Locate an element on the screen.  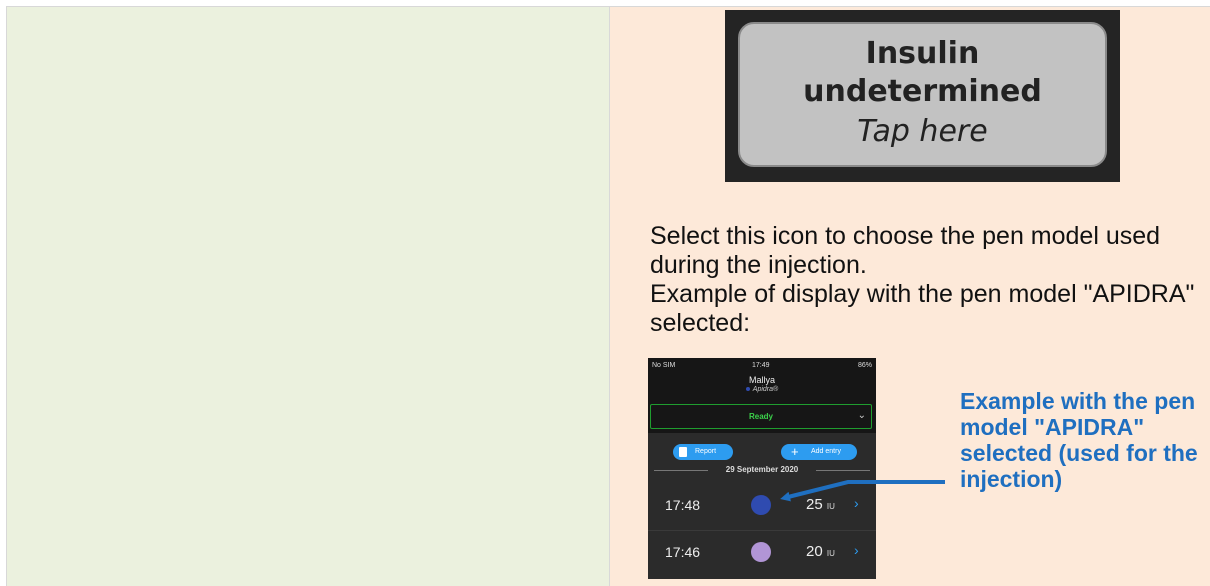
entry-row: 17:48 25 IU › is located at coordinates (762, 506).